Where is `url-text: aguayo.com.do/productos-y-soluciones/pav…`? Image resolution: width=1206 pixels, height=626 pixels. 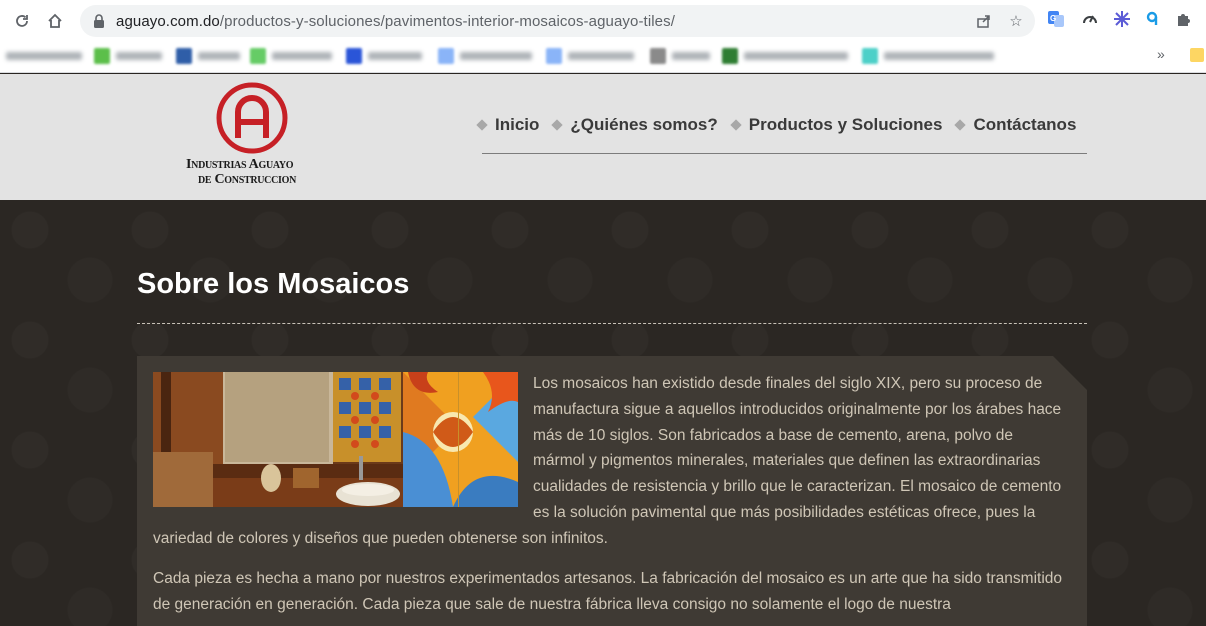
url-text: aguayo.com.do/productos-y-soluciones/pav… is located at coordinates (395, 21).